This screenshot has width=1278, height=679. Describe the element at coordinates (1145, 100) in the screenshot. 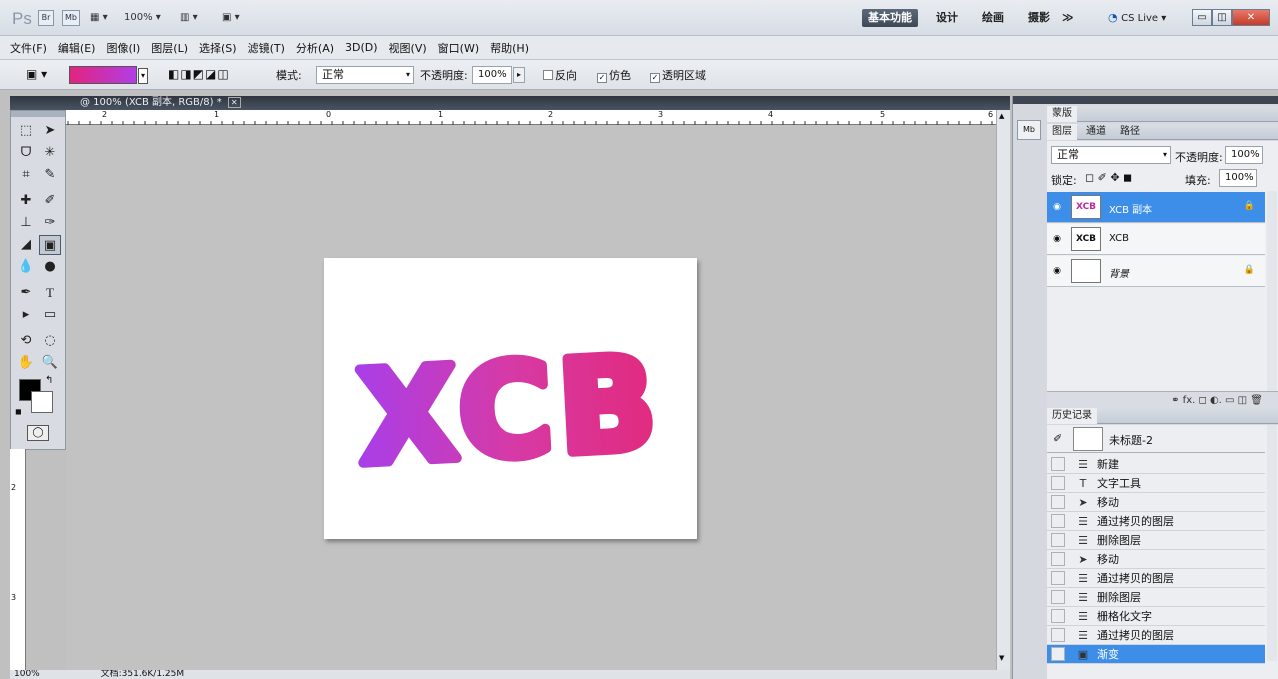

I see `panel-dock-header` at that location.